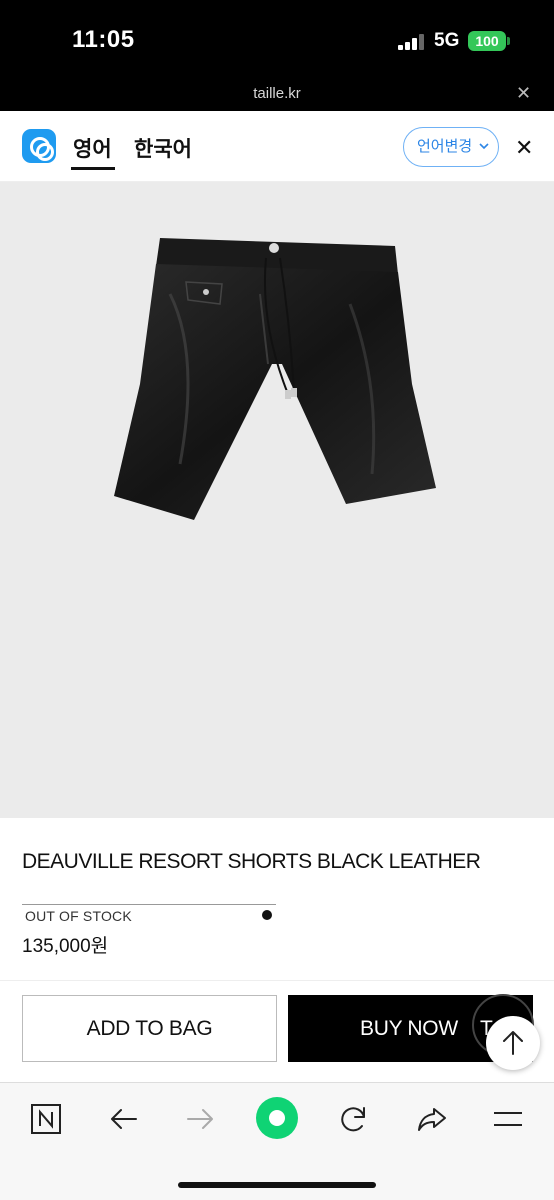 The image size is (554, 1200). Describe the element at coordinates (275, 379) in the screenshot. I see `leather-shorts-image` at that location.